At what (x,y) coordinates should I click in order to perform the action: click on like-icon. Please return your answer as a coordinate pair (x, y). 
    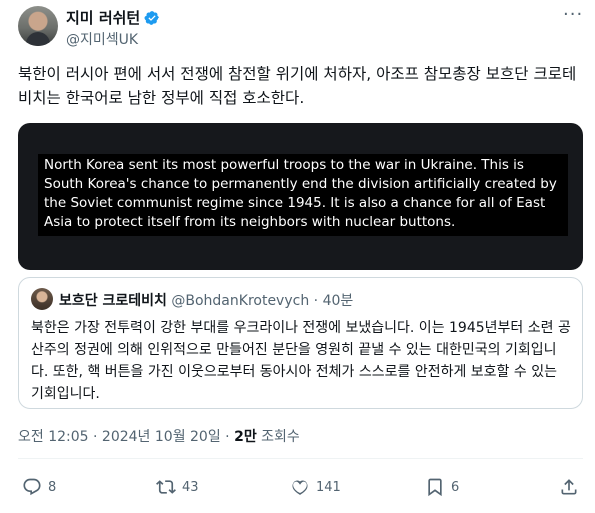
    Looking at the image, I should click on (300, 487).